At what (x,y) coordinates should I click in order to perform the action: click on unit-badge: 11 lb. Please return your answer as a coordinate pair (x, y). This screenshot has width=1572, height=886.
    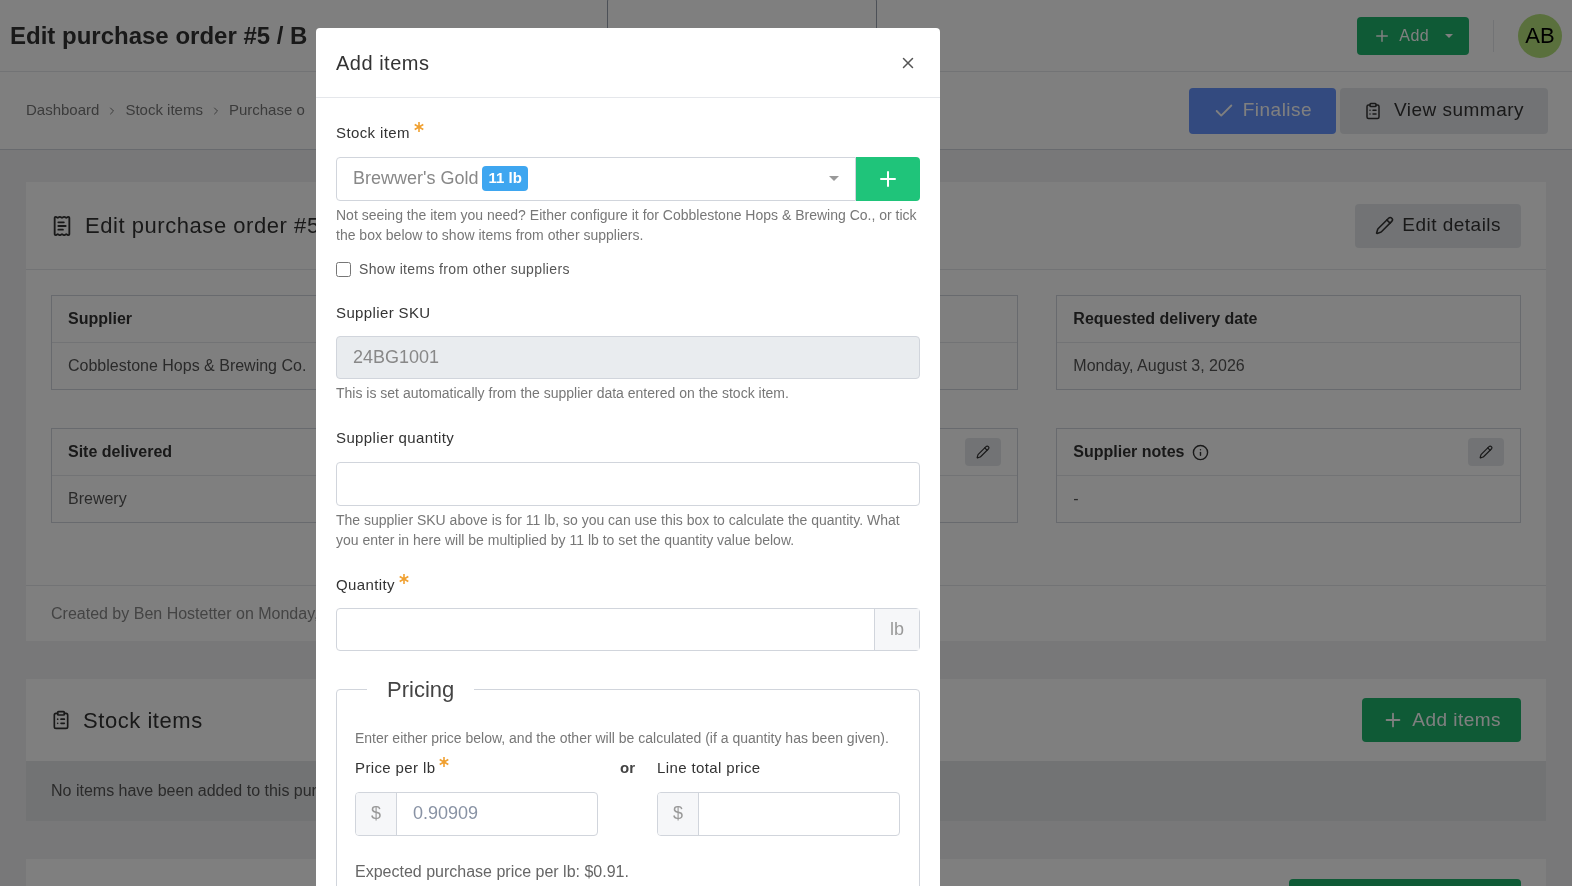
    Looking at the image, I should click on (505, 178).